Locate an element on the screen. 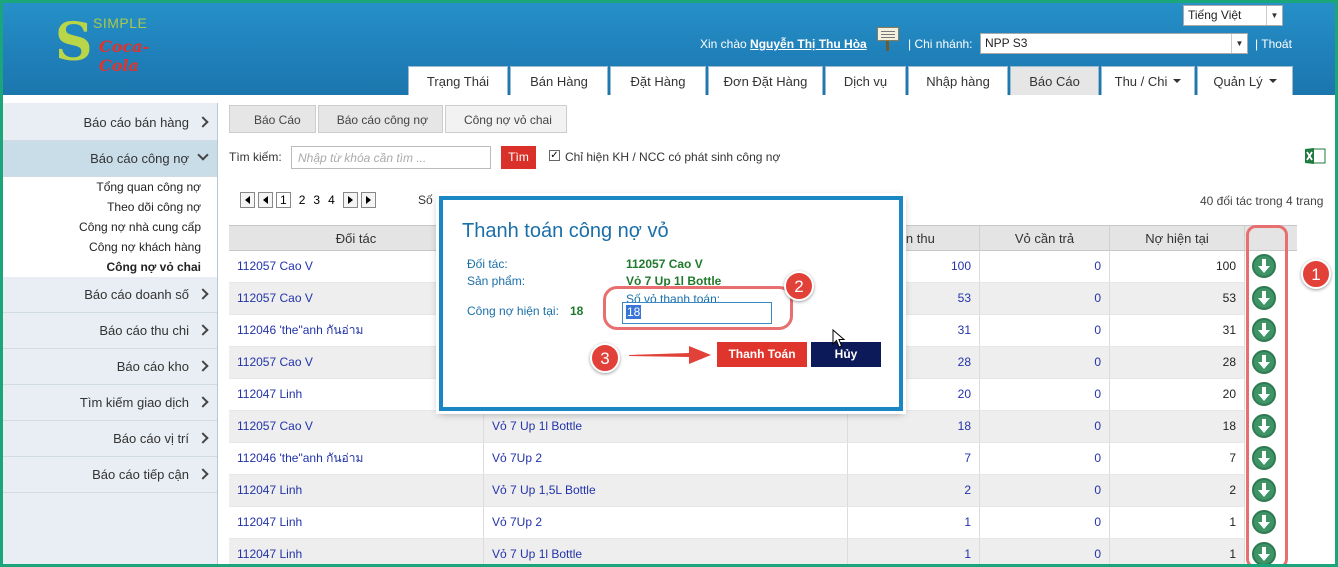  table-row: 112047 Linh Vỏ 7 Up 1l Bottle 1 0 1 is located at coordinates (737, 551).